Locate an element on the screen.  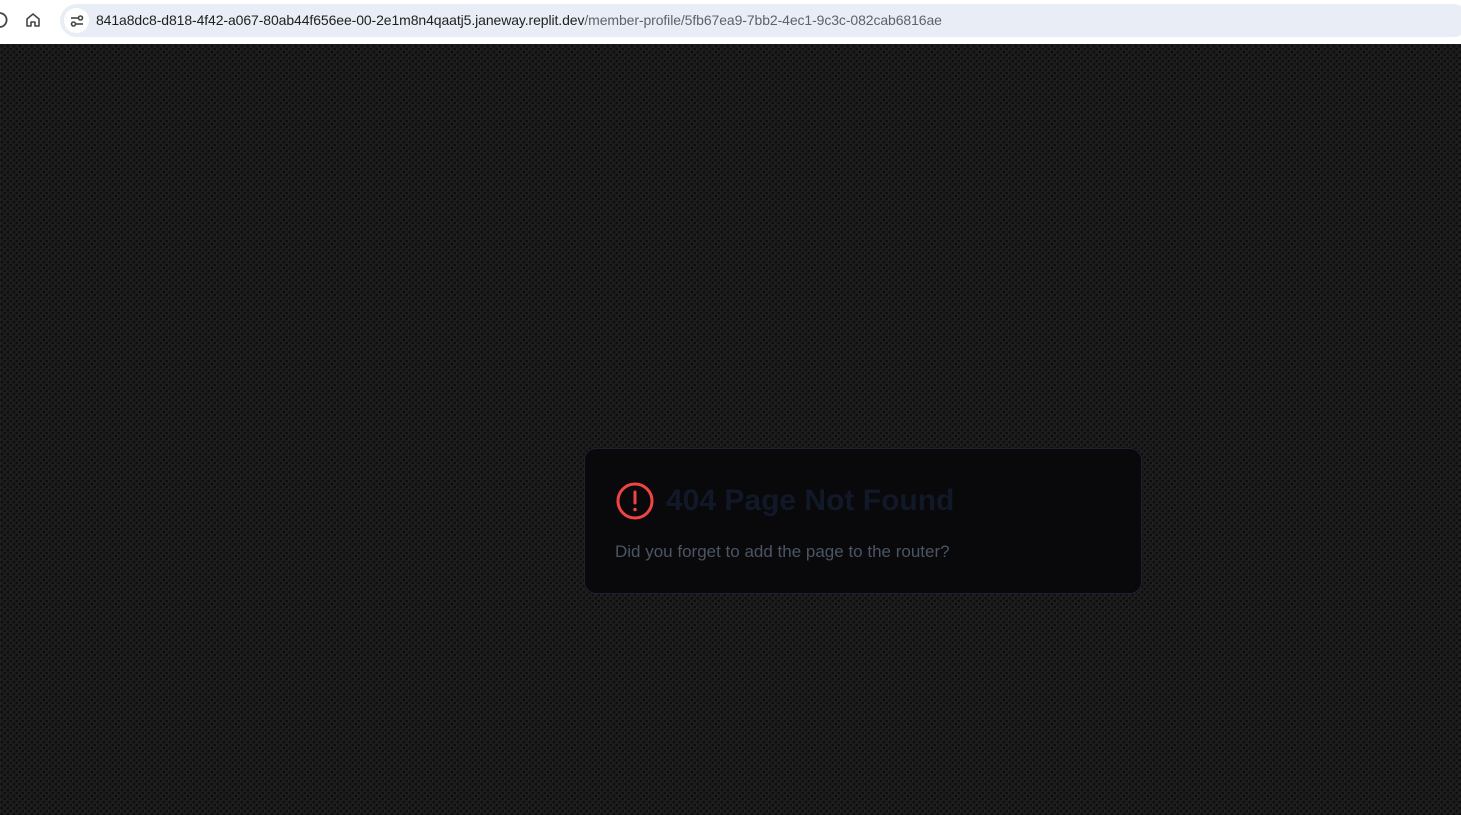
alert-circle-icon is located at coordinates (635, 501).